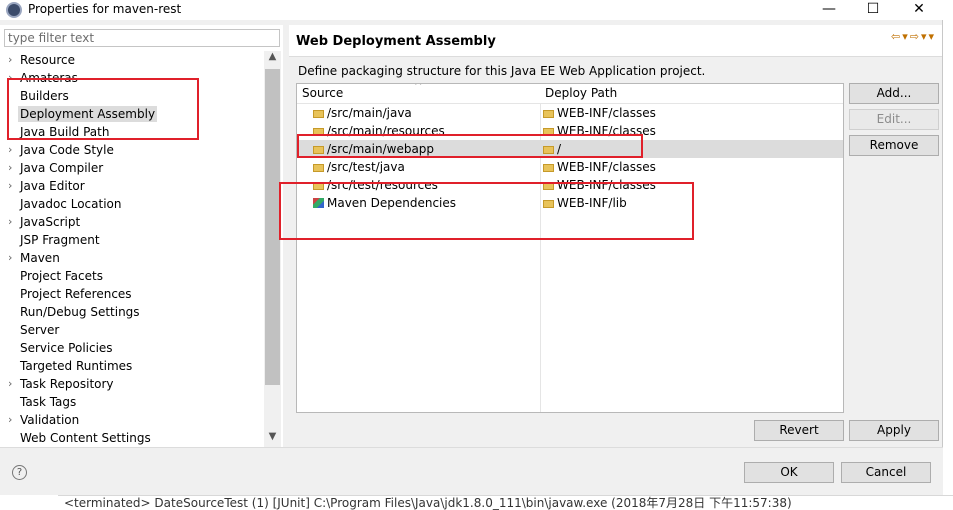  Describe the element at coordinates (559, 149) in the screenshot. I see `deploy-path: /` at that location.